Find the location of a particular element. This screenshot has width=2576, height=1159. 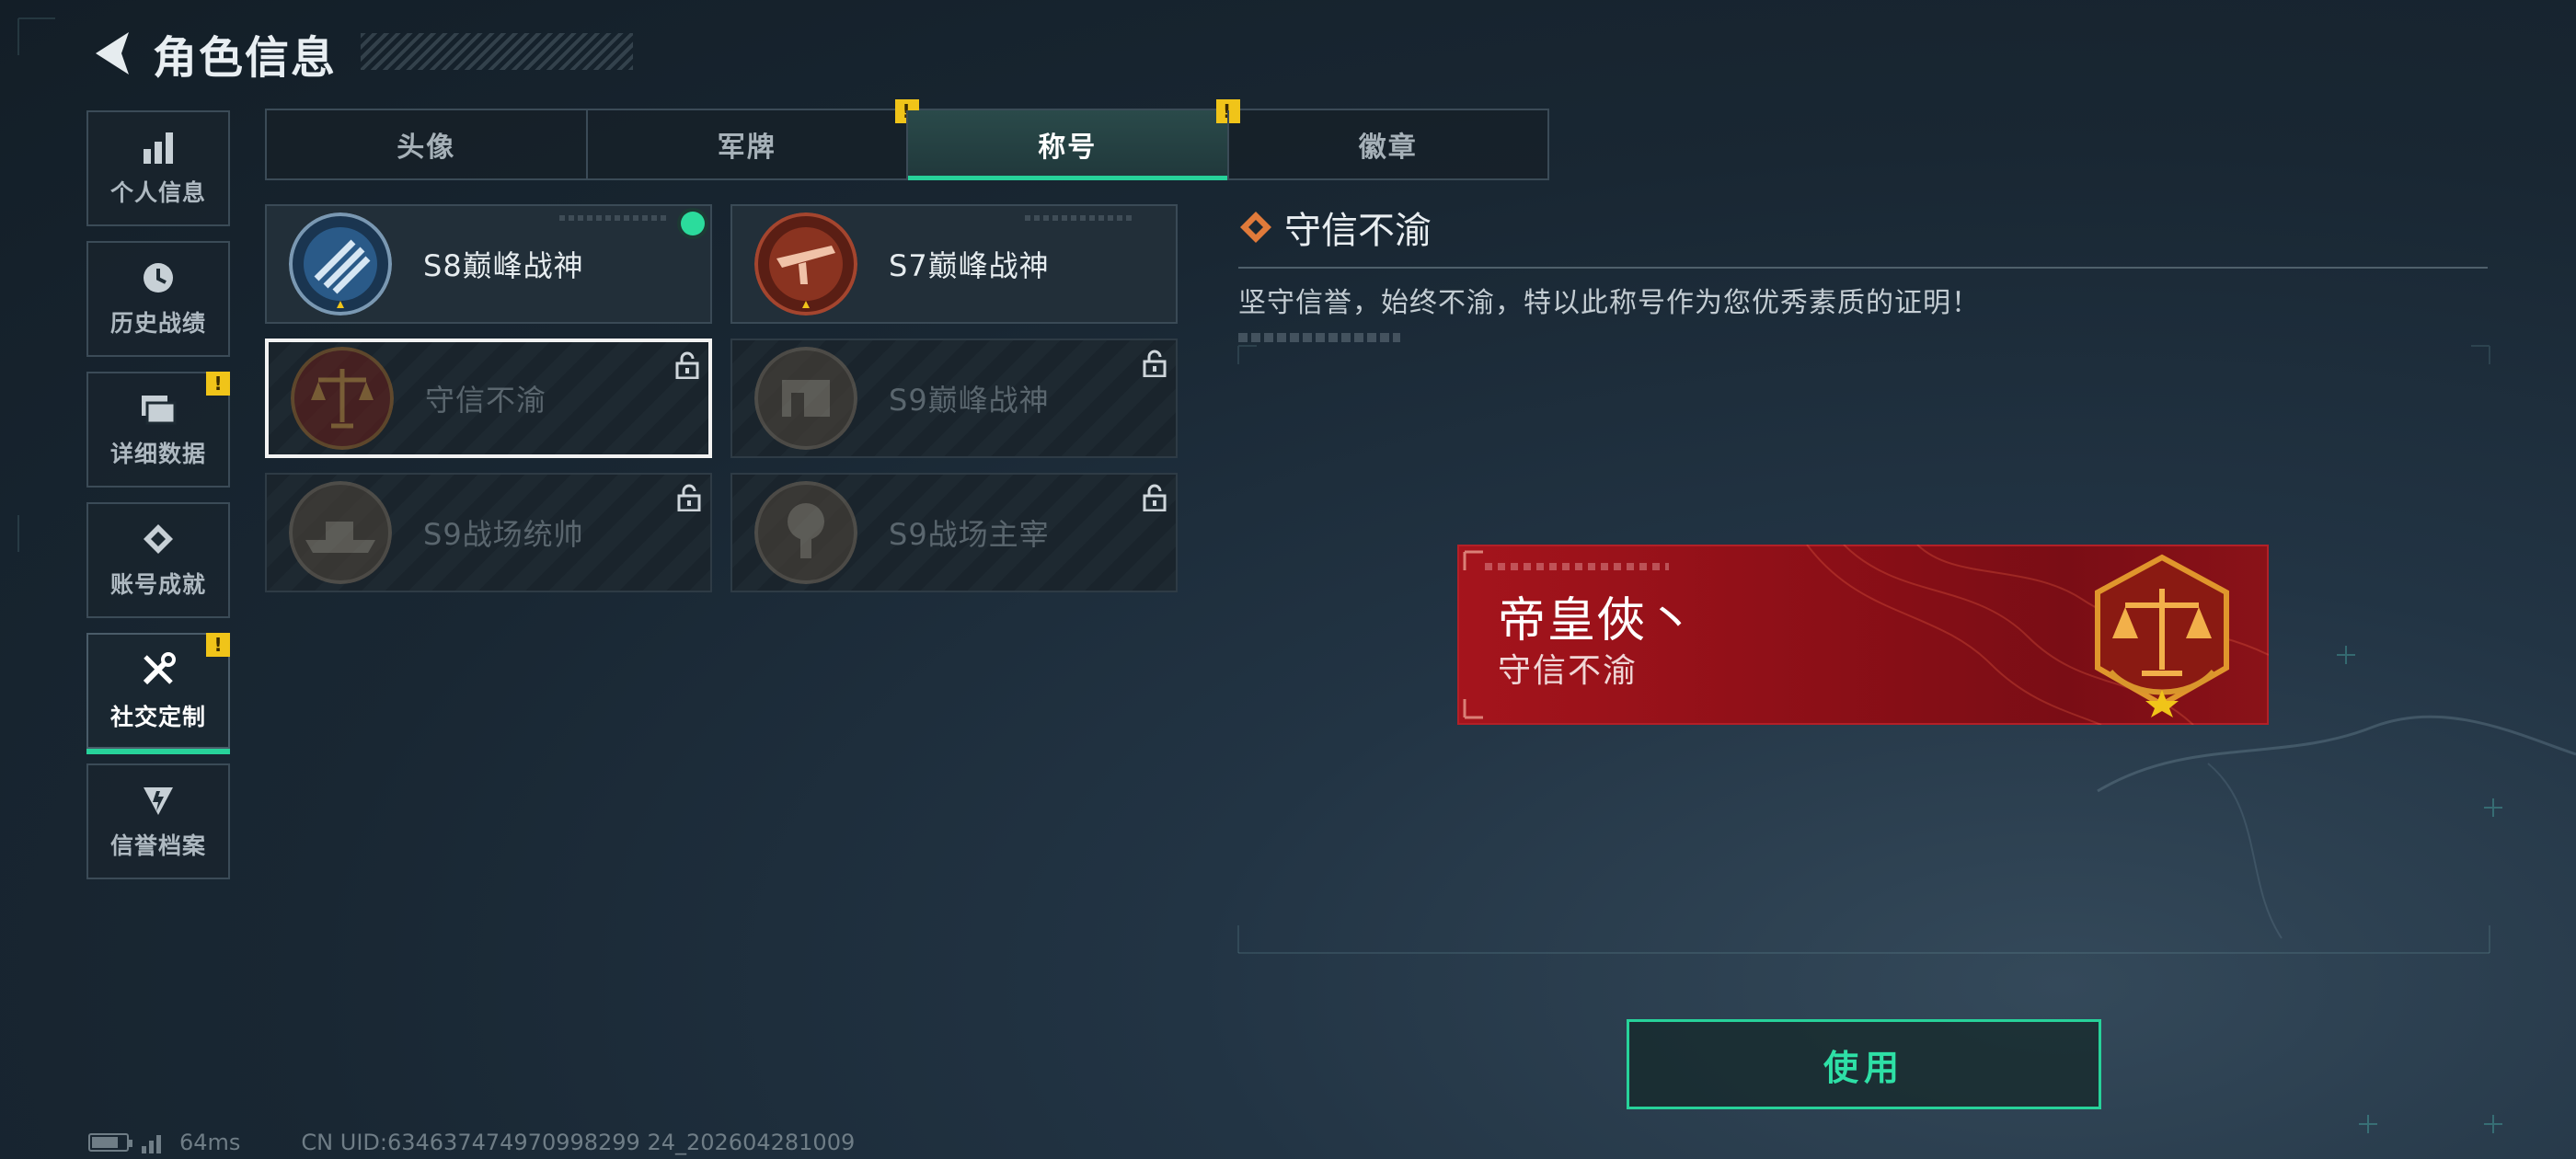

sidebar-item-history: 历史战绩 is located at coordinates (158, 299).